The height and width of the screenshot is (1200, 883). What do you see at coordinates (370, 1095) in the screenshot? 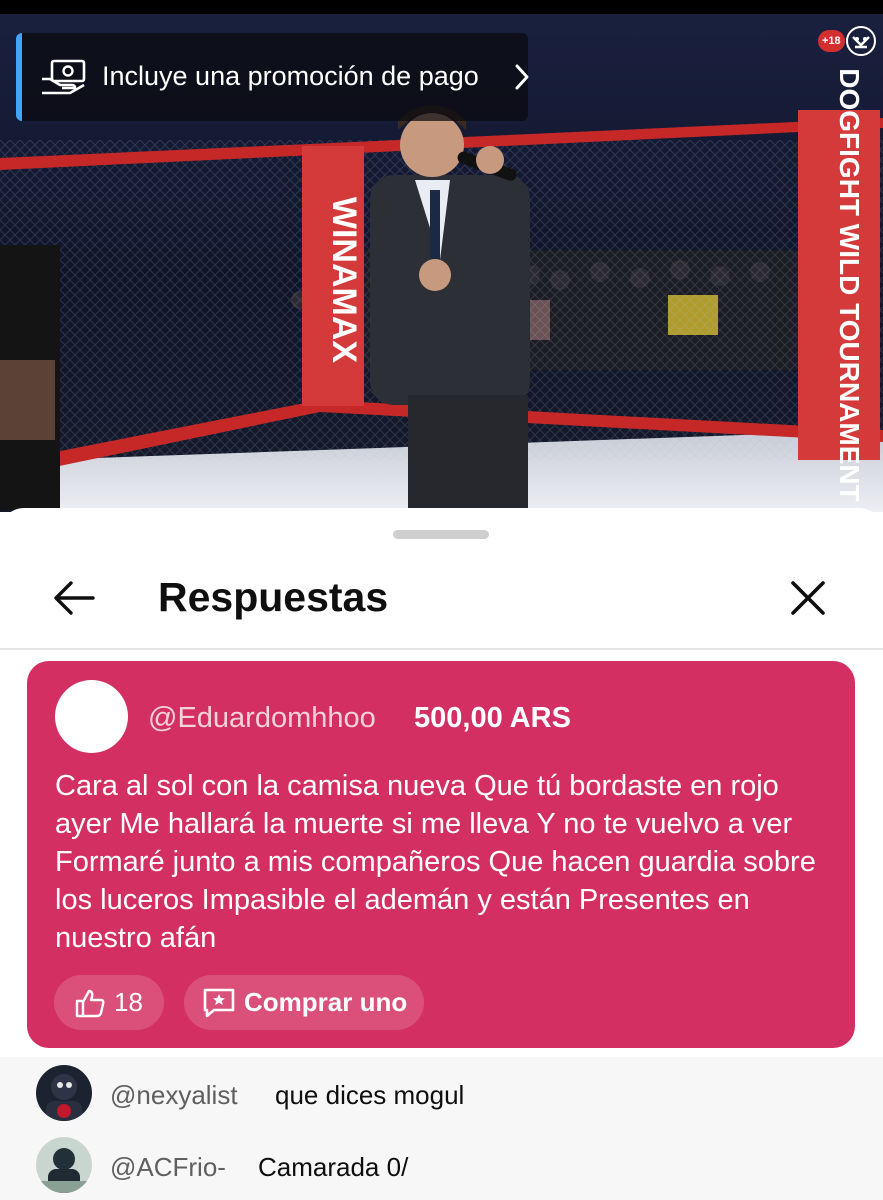
I see `reply-text: que dices mogul` at bounding box center [370, 1095].